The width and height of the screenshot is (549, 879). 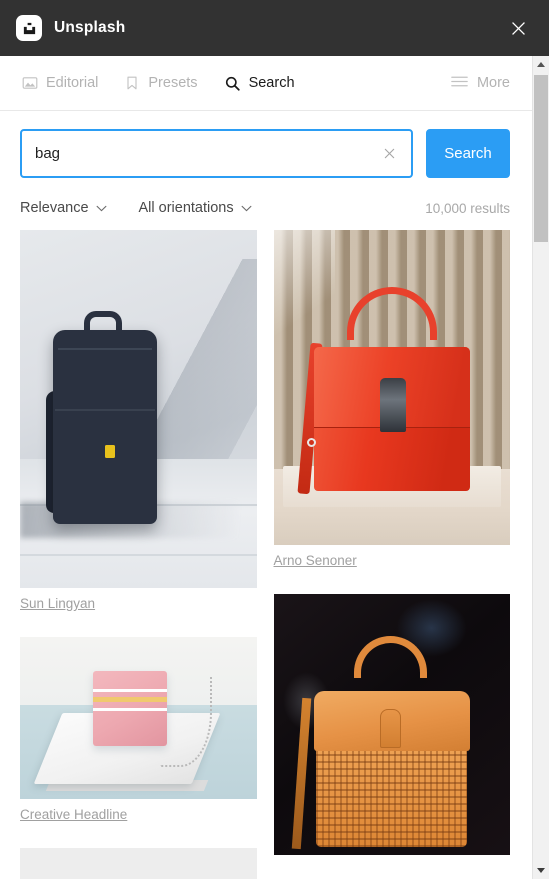 I want to click on loading-placeholder, so click(x=138, y=863).